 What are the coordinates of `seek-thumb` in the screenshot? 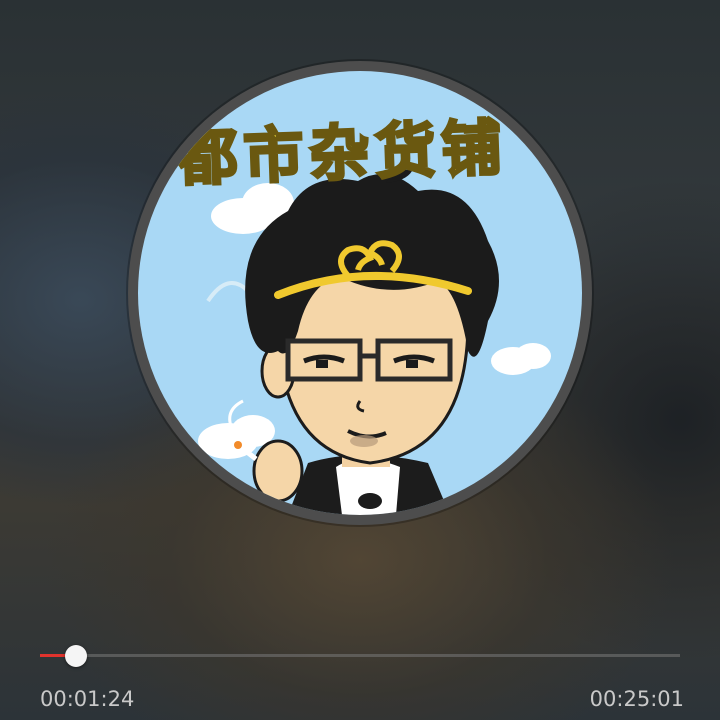 It's located at (76, 656).